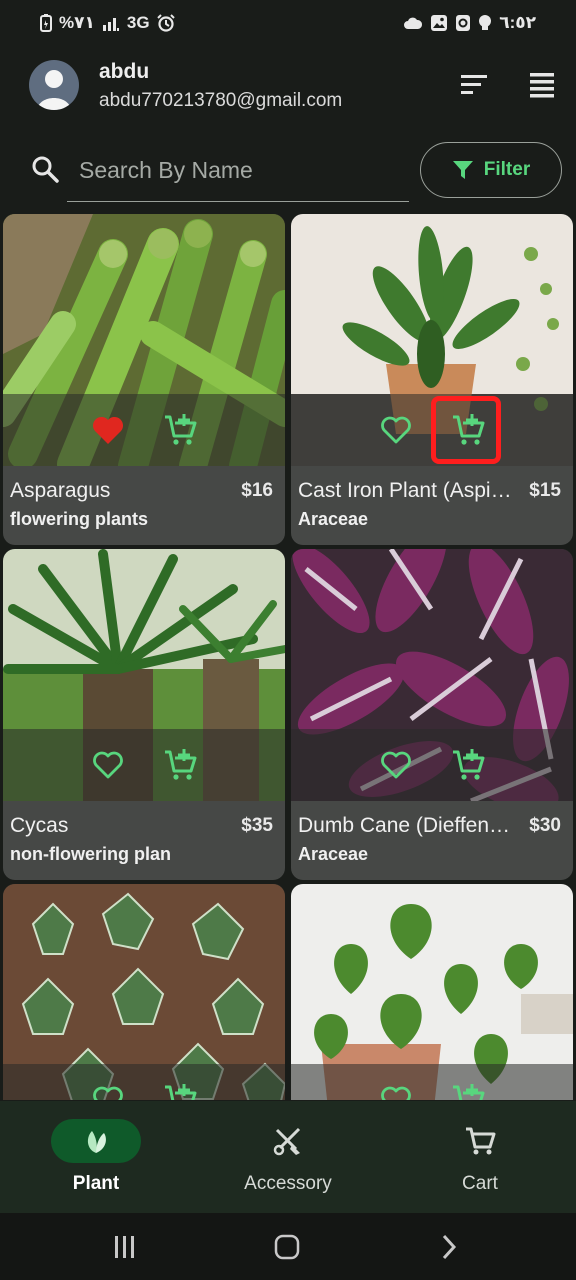  Describe the element at coordinates (144, 714) in the screenshot. I see `product-card: Cycas $35 non-flowering plan` at that location.